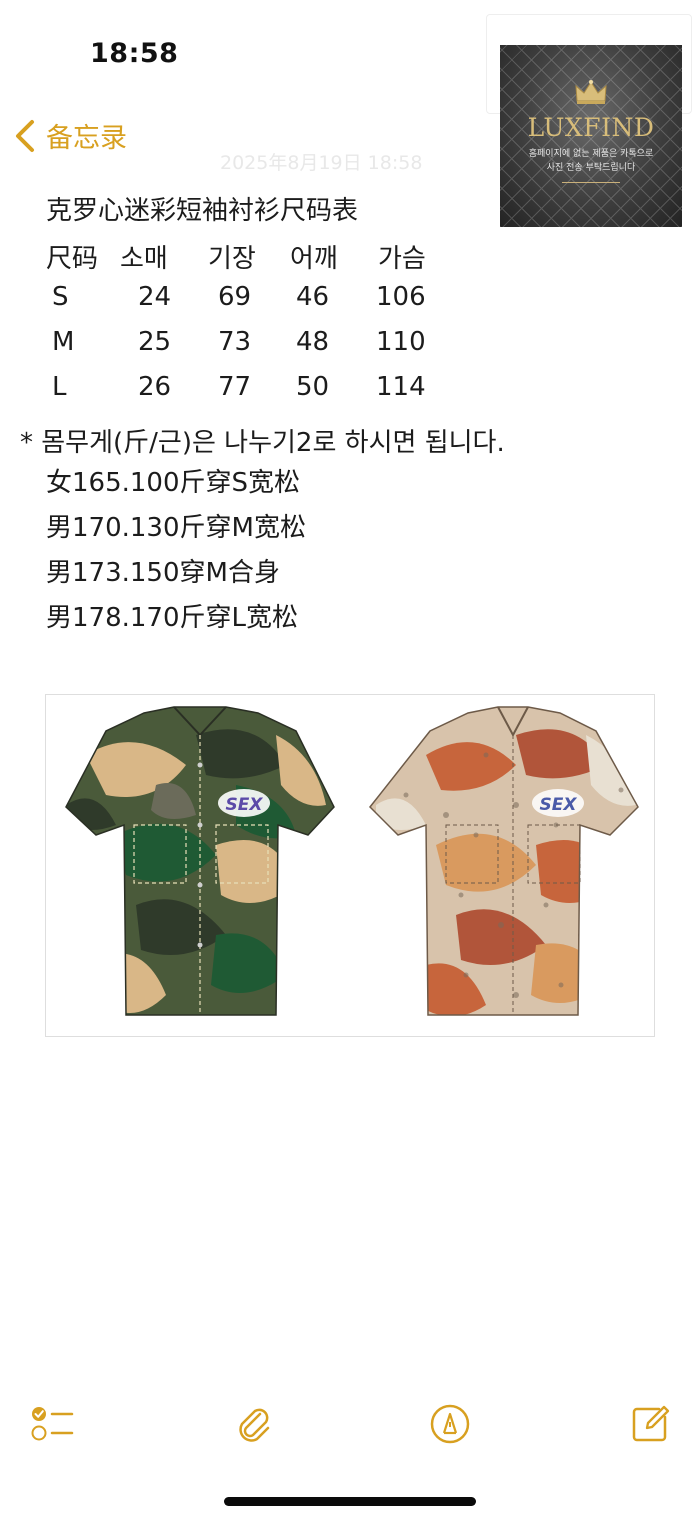  Describe the element at coordinates (134, 53) in the screenshot. I see `status-time: 18:58` at that location.